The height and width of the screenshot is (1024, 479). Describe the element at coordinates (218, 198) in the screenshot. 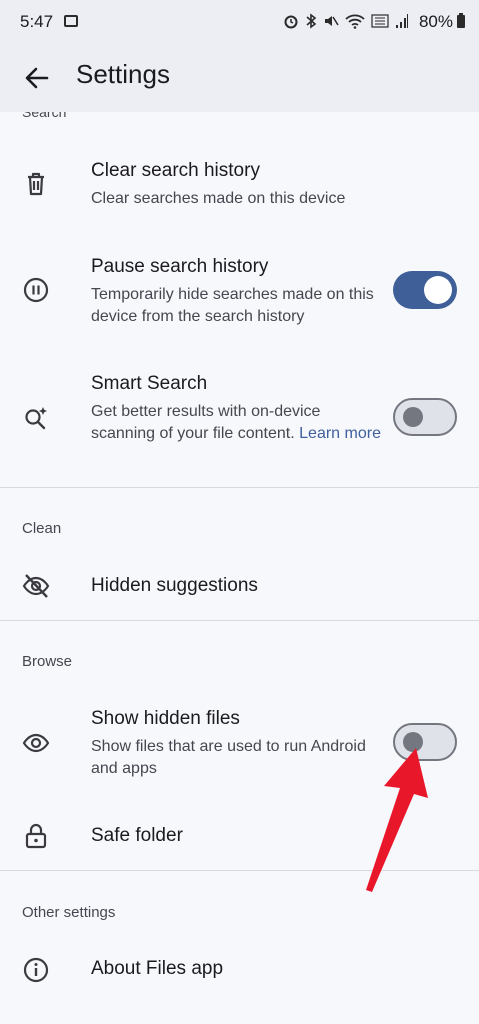

I see `clear-search-history-subtitle: Clear searches made on this device` at that location.